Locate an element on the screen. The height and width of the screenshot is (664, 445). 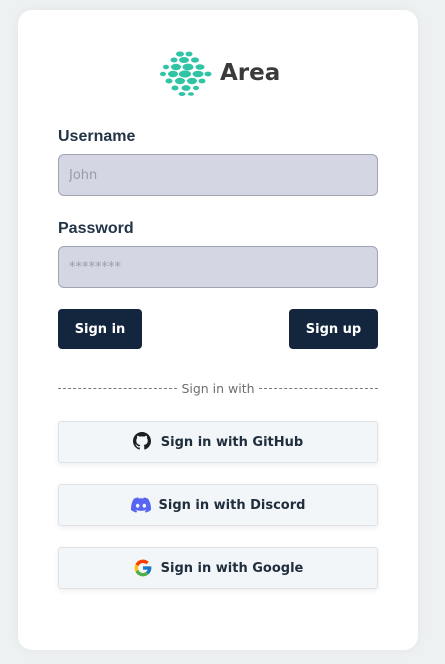
password-label: Password is located at coordinates (96, 228).